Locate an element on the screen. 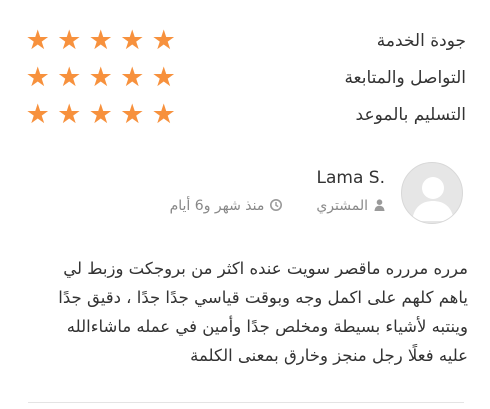 Image resolution: width=490 pixels, height=409 pixels. reviewer-role: المشتري is located at coordinates (342, 206).